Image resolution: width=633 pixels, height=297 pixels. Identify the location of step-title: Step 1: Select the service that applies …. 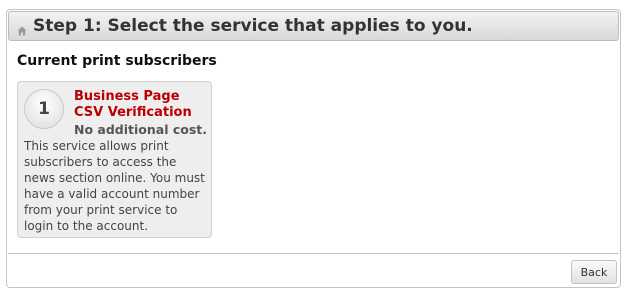
(253, 26).